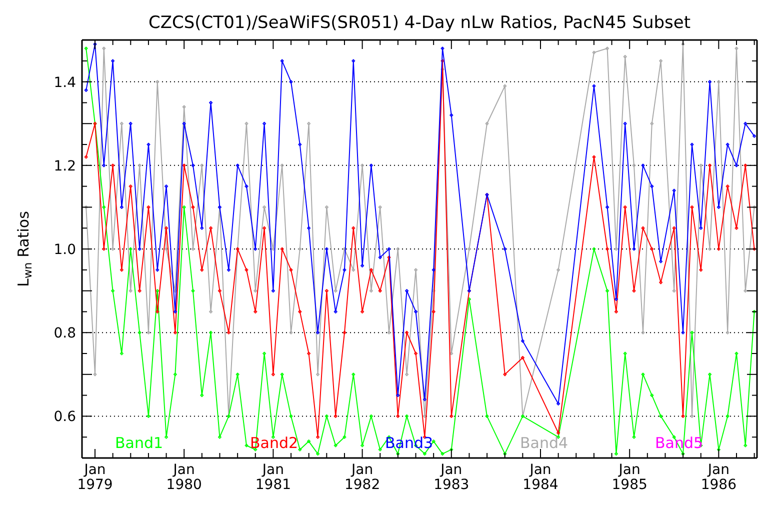 This screenshot has height=512, width=768. I want to click on tick-label: 1.2, so click(65, 166).